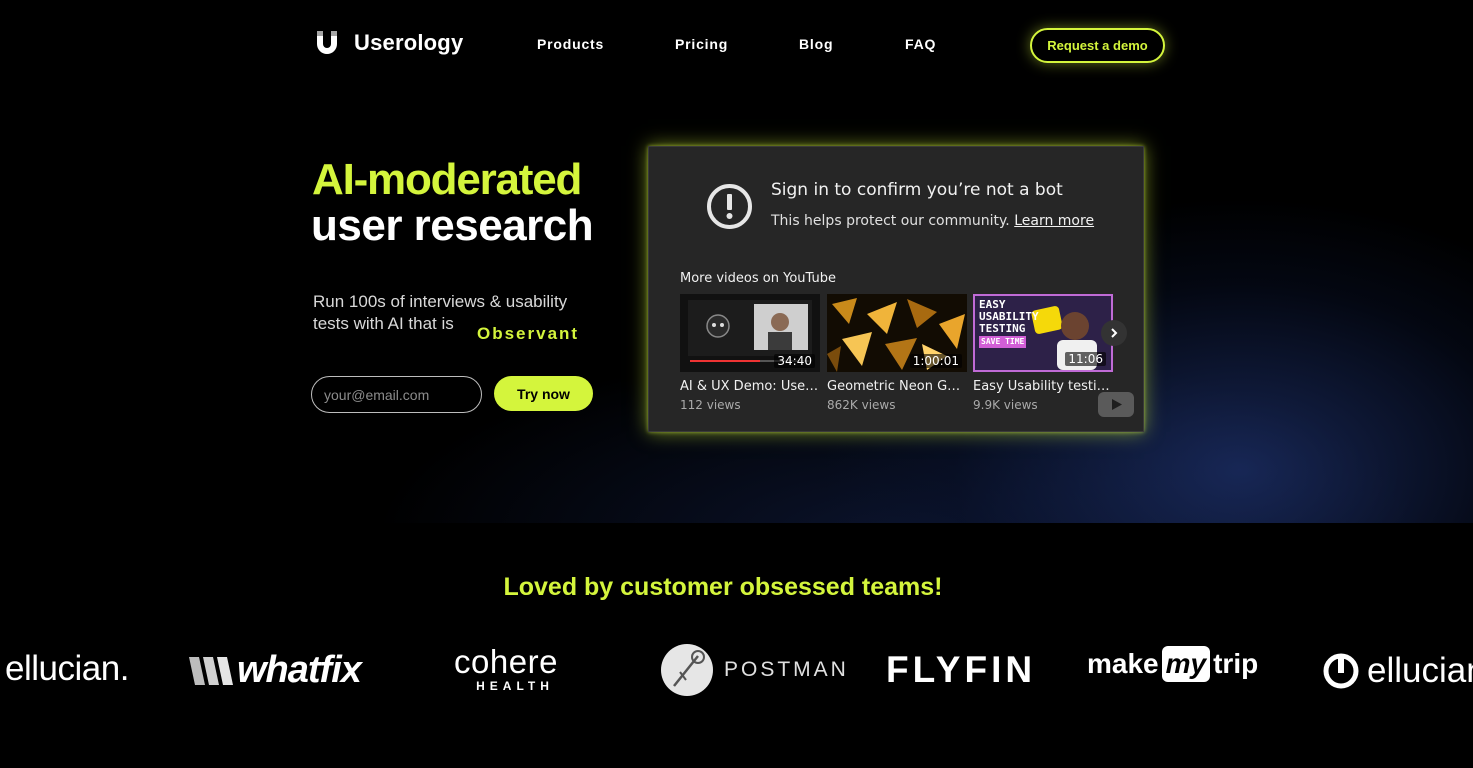 The width and height of the screenshot is (1473, 768). I want to click on whatfix-wordmark: whatfix, so click(299, 670).